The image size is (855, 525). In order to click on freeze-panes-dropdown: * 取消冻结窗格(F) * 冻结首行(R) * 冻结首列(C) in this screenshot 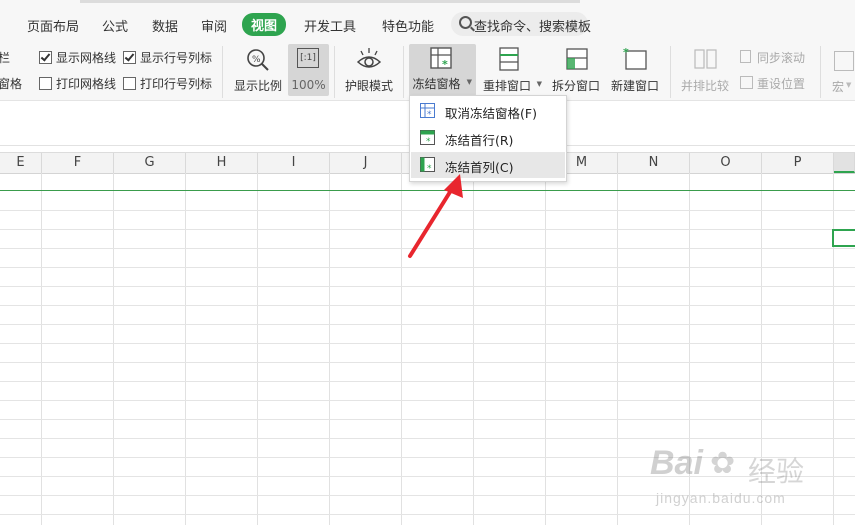, I will do `click(488, 138)`.